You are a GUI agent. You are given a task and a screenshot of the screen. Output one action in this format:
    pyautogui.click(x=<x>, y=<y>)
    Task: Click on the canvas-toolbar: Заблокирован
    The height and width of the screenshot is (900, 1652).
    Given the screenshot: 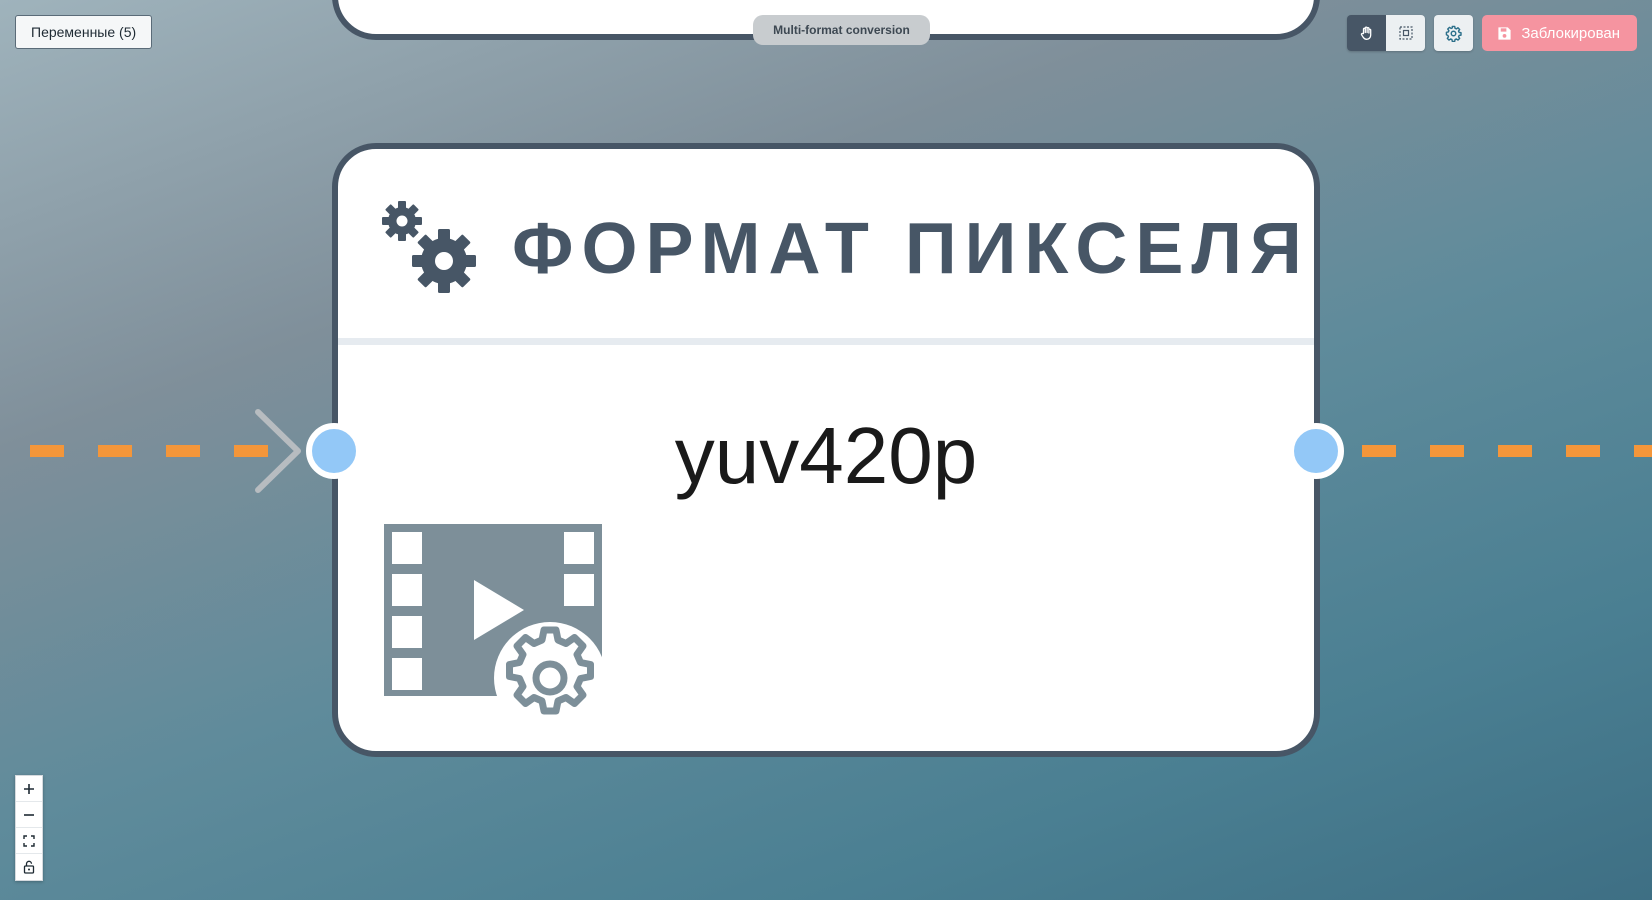 What is the action you would take?
    pyautogui.click(x=1492, y=33)
    